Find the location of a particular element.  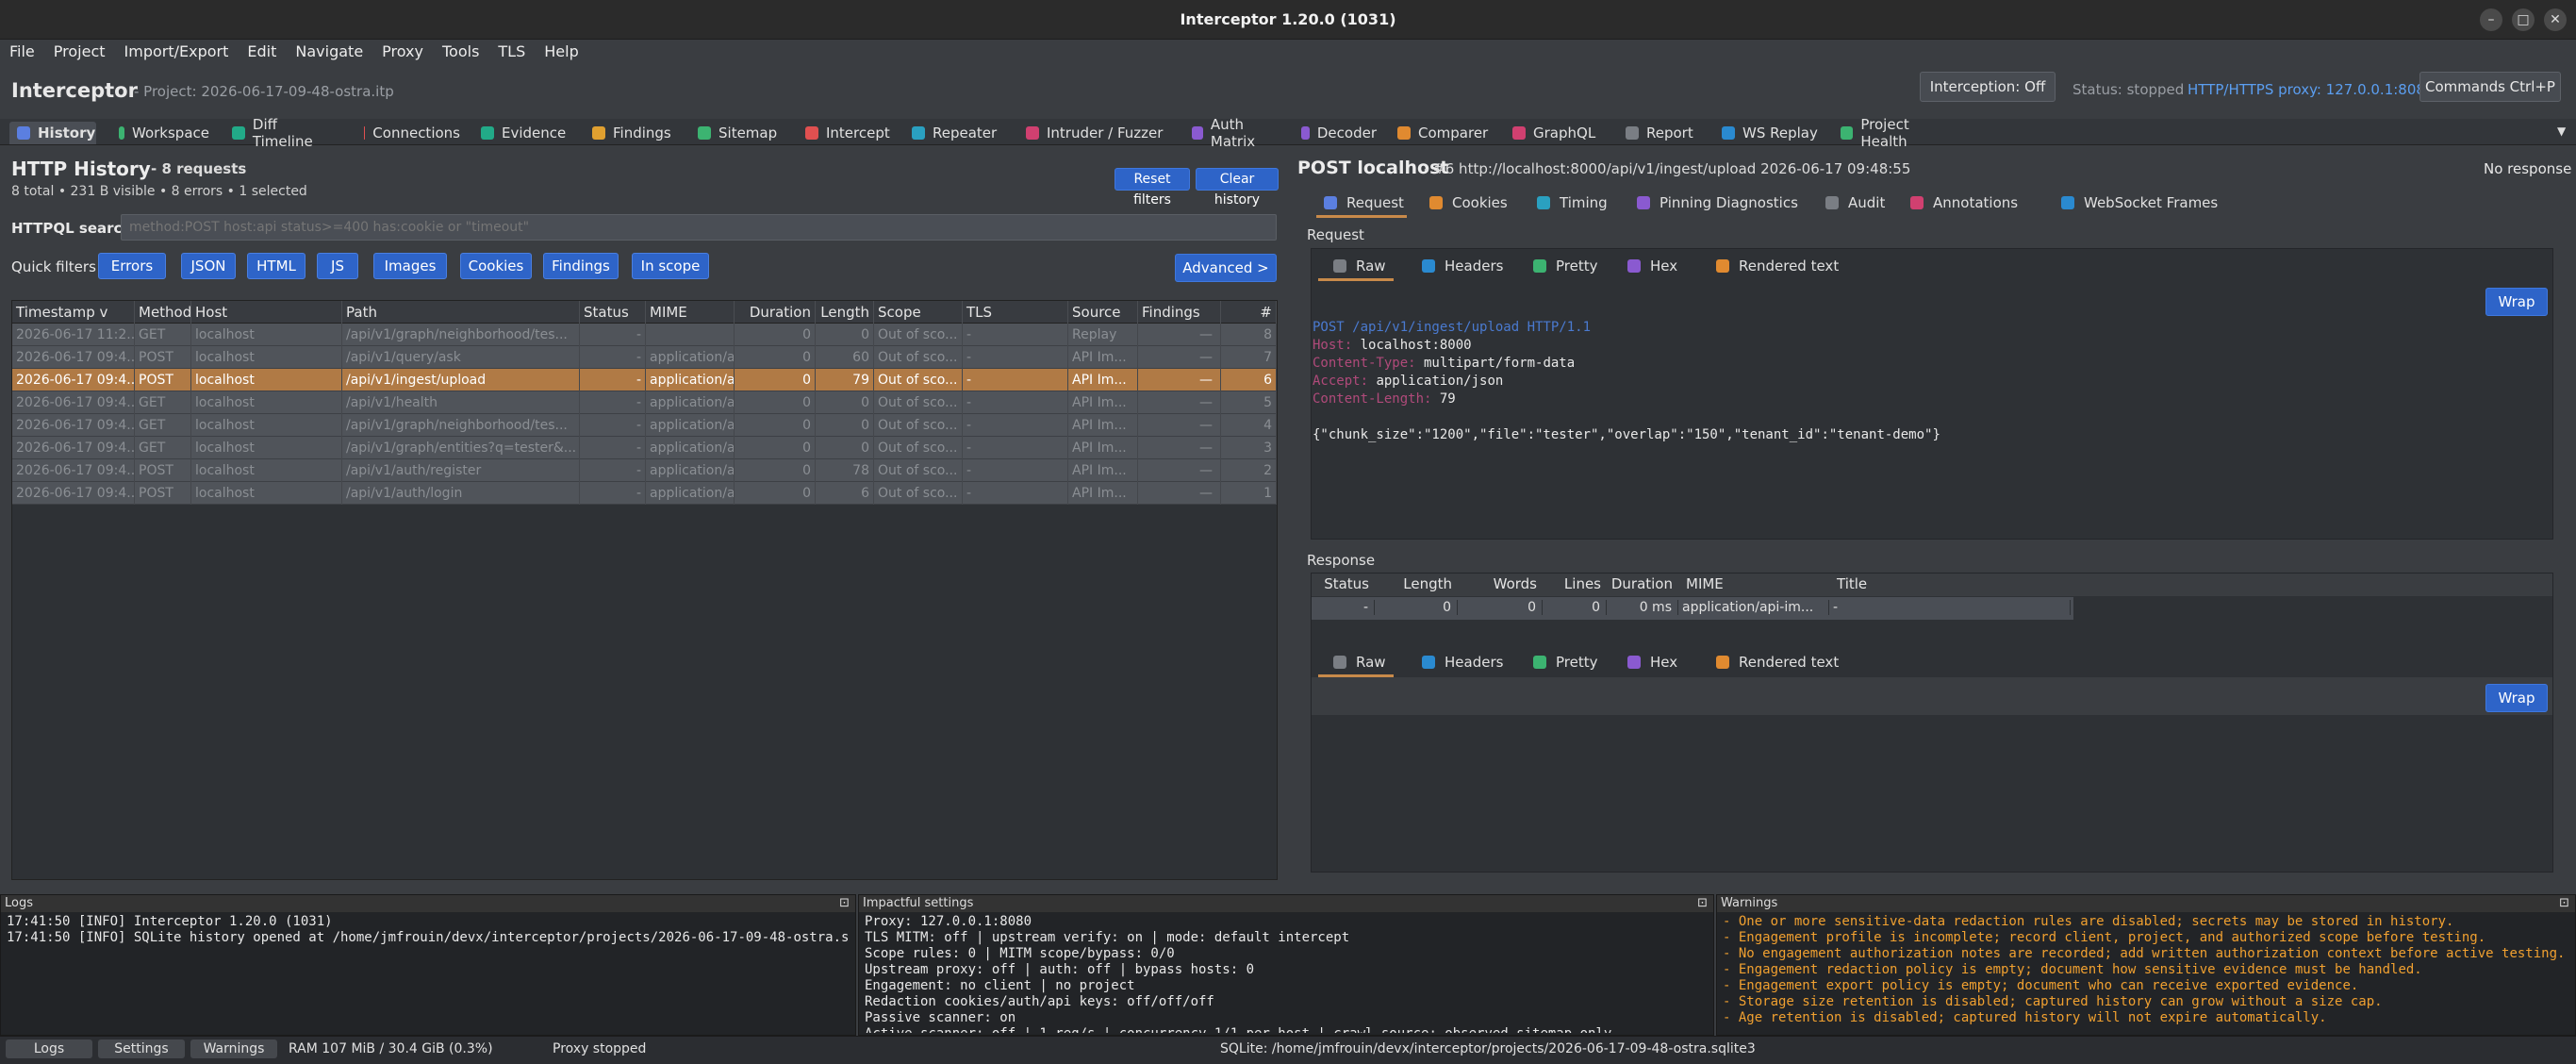

column-header-length: Length is located at coordinates (845, 312).